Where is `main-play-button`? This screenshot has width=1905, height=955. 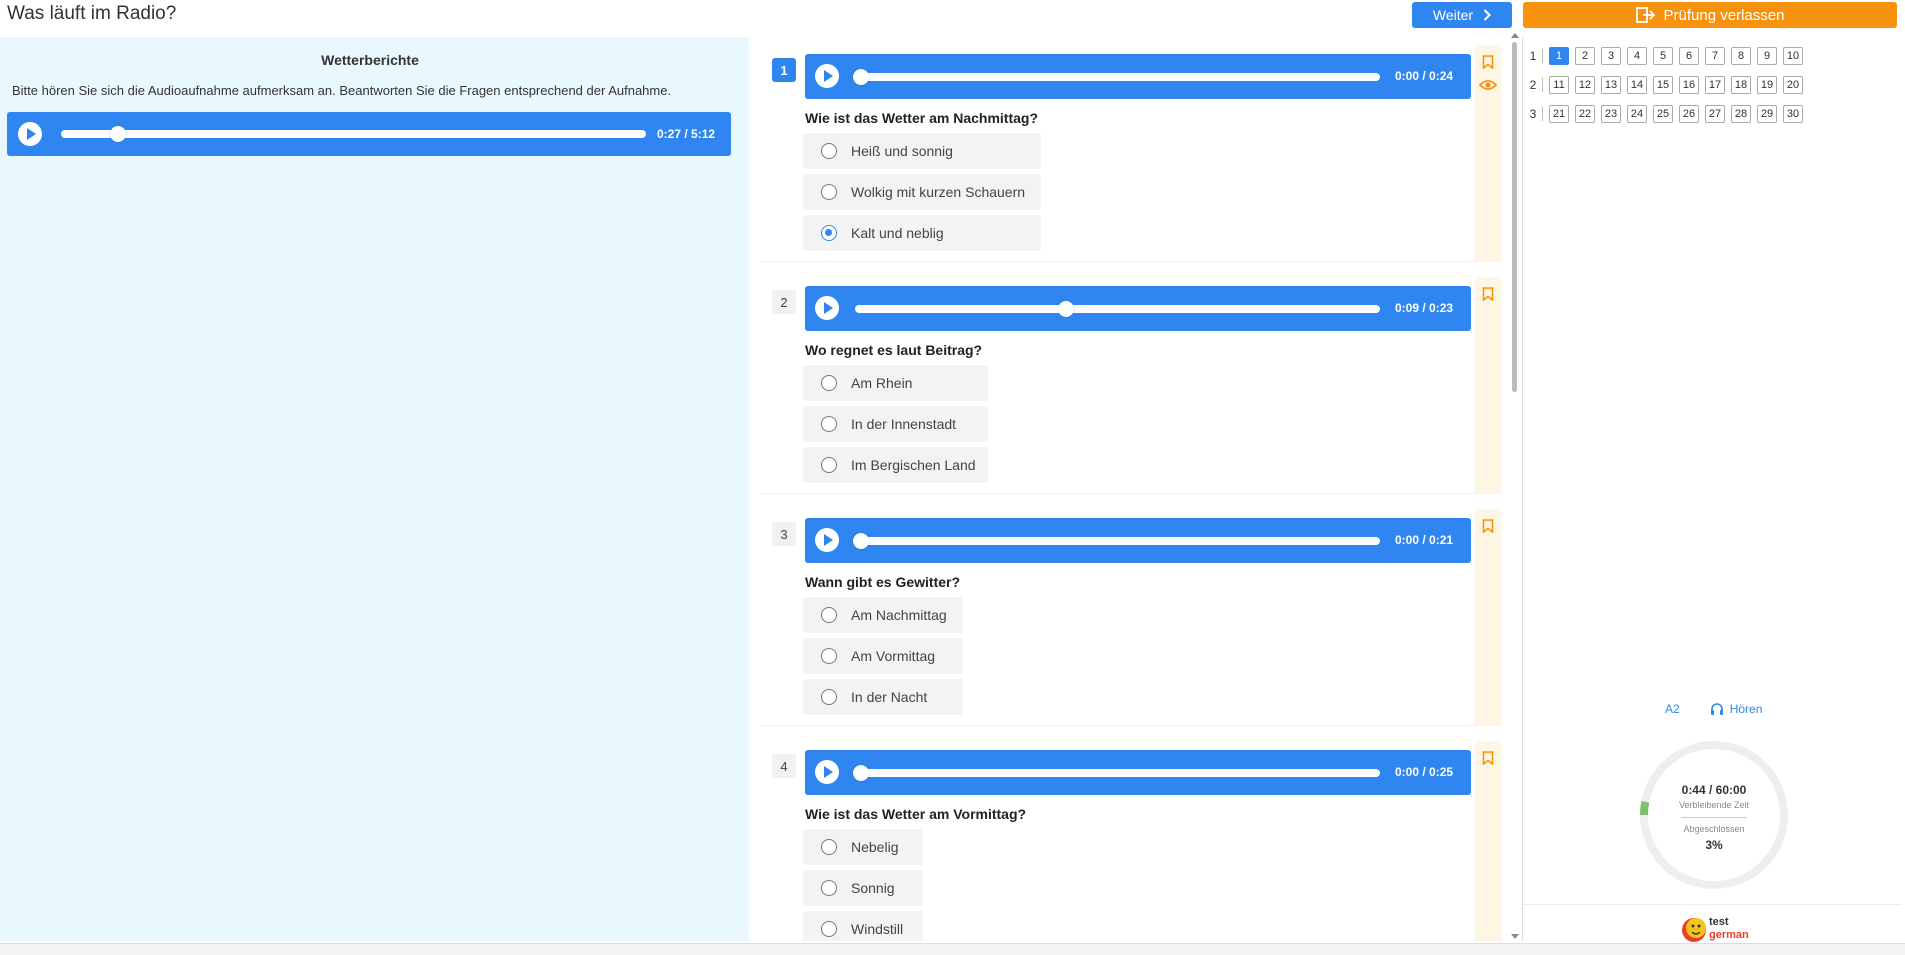 main-play-button is located at coordinates (30, 134).